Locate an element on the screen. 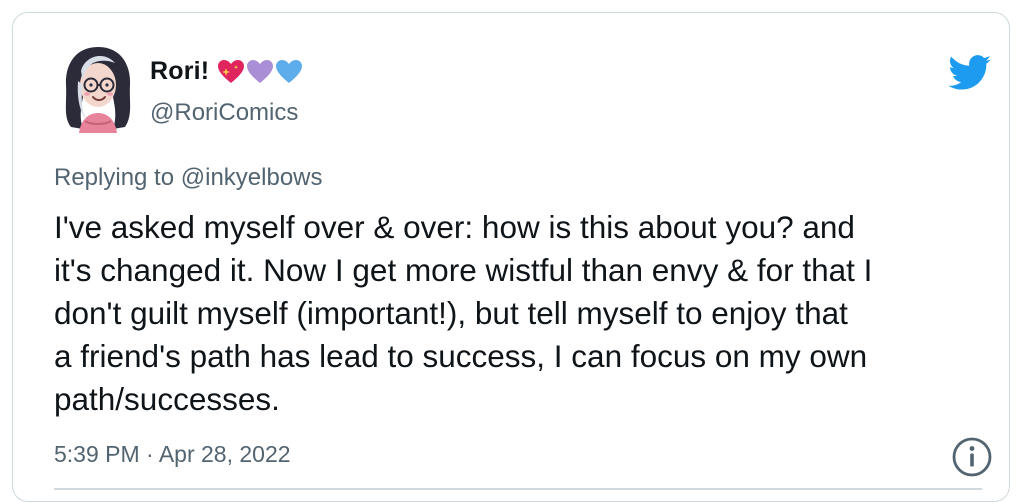 Image resolution: width=1024 pixels, height=502 pixels. blue-heart-icon is located at coordinates (289, 71).